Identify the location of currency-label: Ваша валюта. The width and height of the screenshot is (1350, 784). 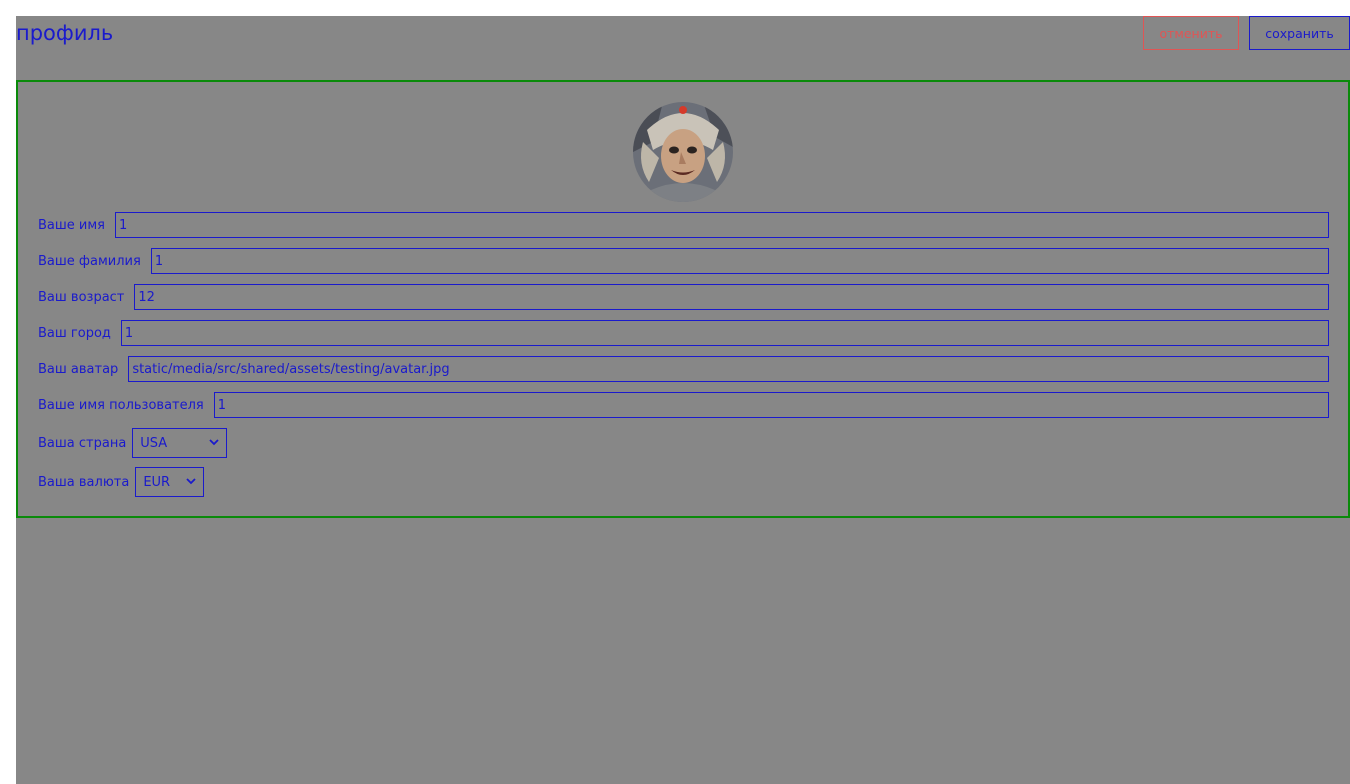
(84, 482).